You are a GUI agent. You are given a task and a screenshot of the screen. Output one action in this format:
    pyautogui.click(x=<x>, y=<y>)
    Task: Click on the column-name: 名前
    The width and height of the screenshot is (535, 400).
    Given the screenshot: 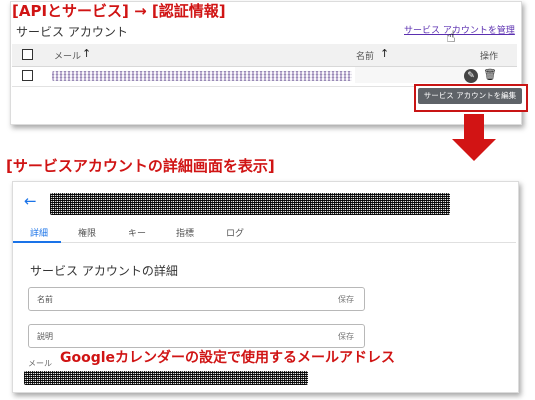 What is the action you would take?
    pyautogui.click(x=365, y=55)
    